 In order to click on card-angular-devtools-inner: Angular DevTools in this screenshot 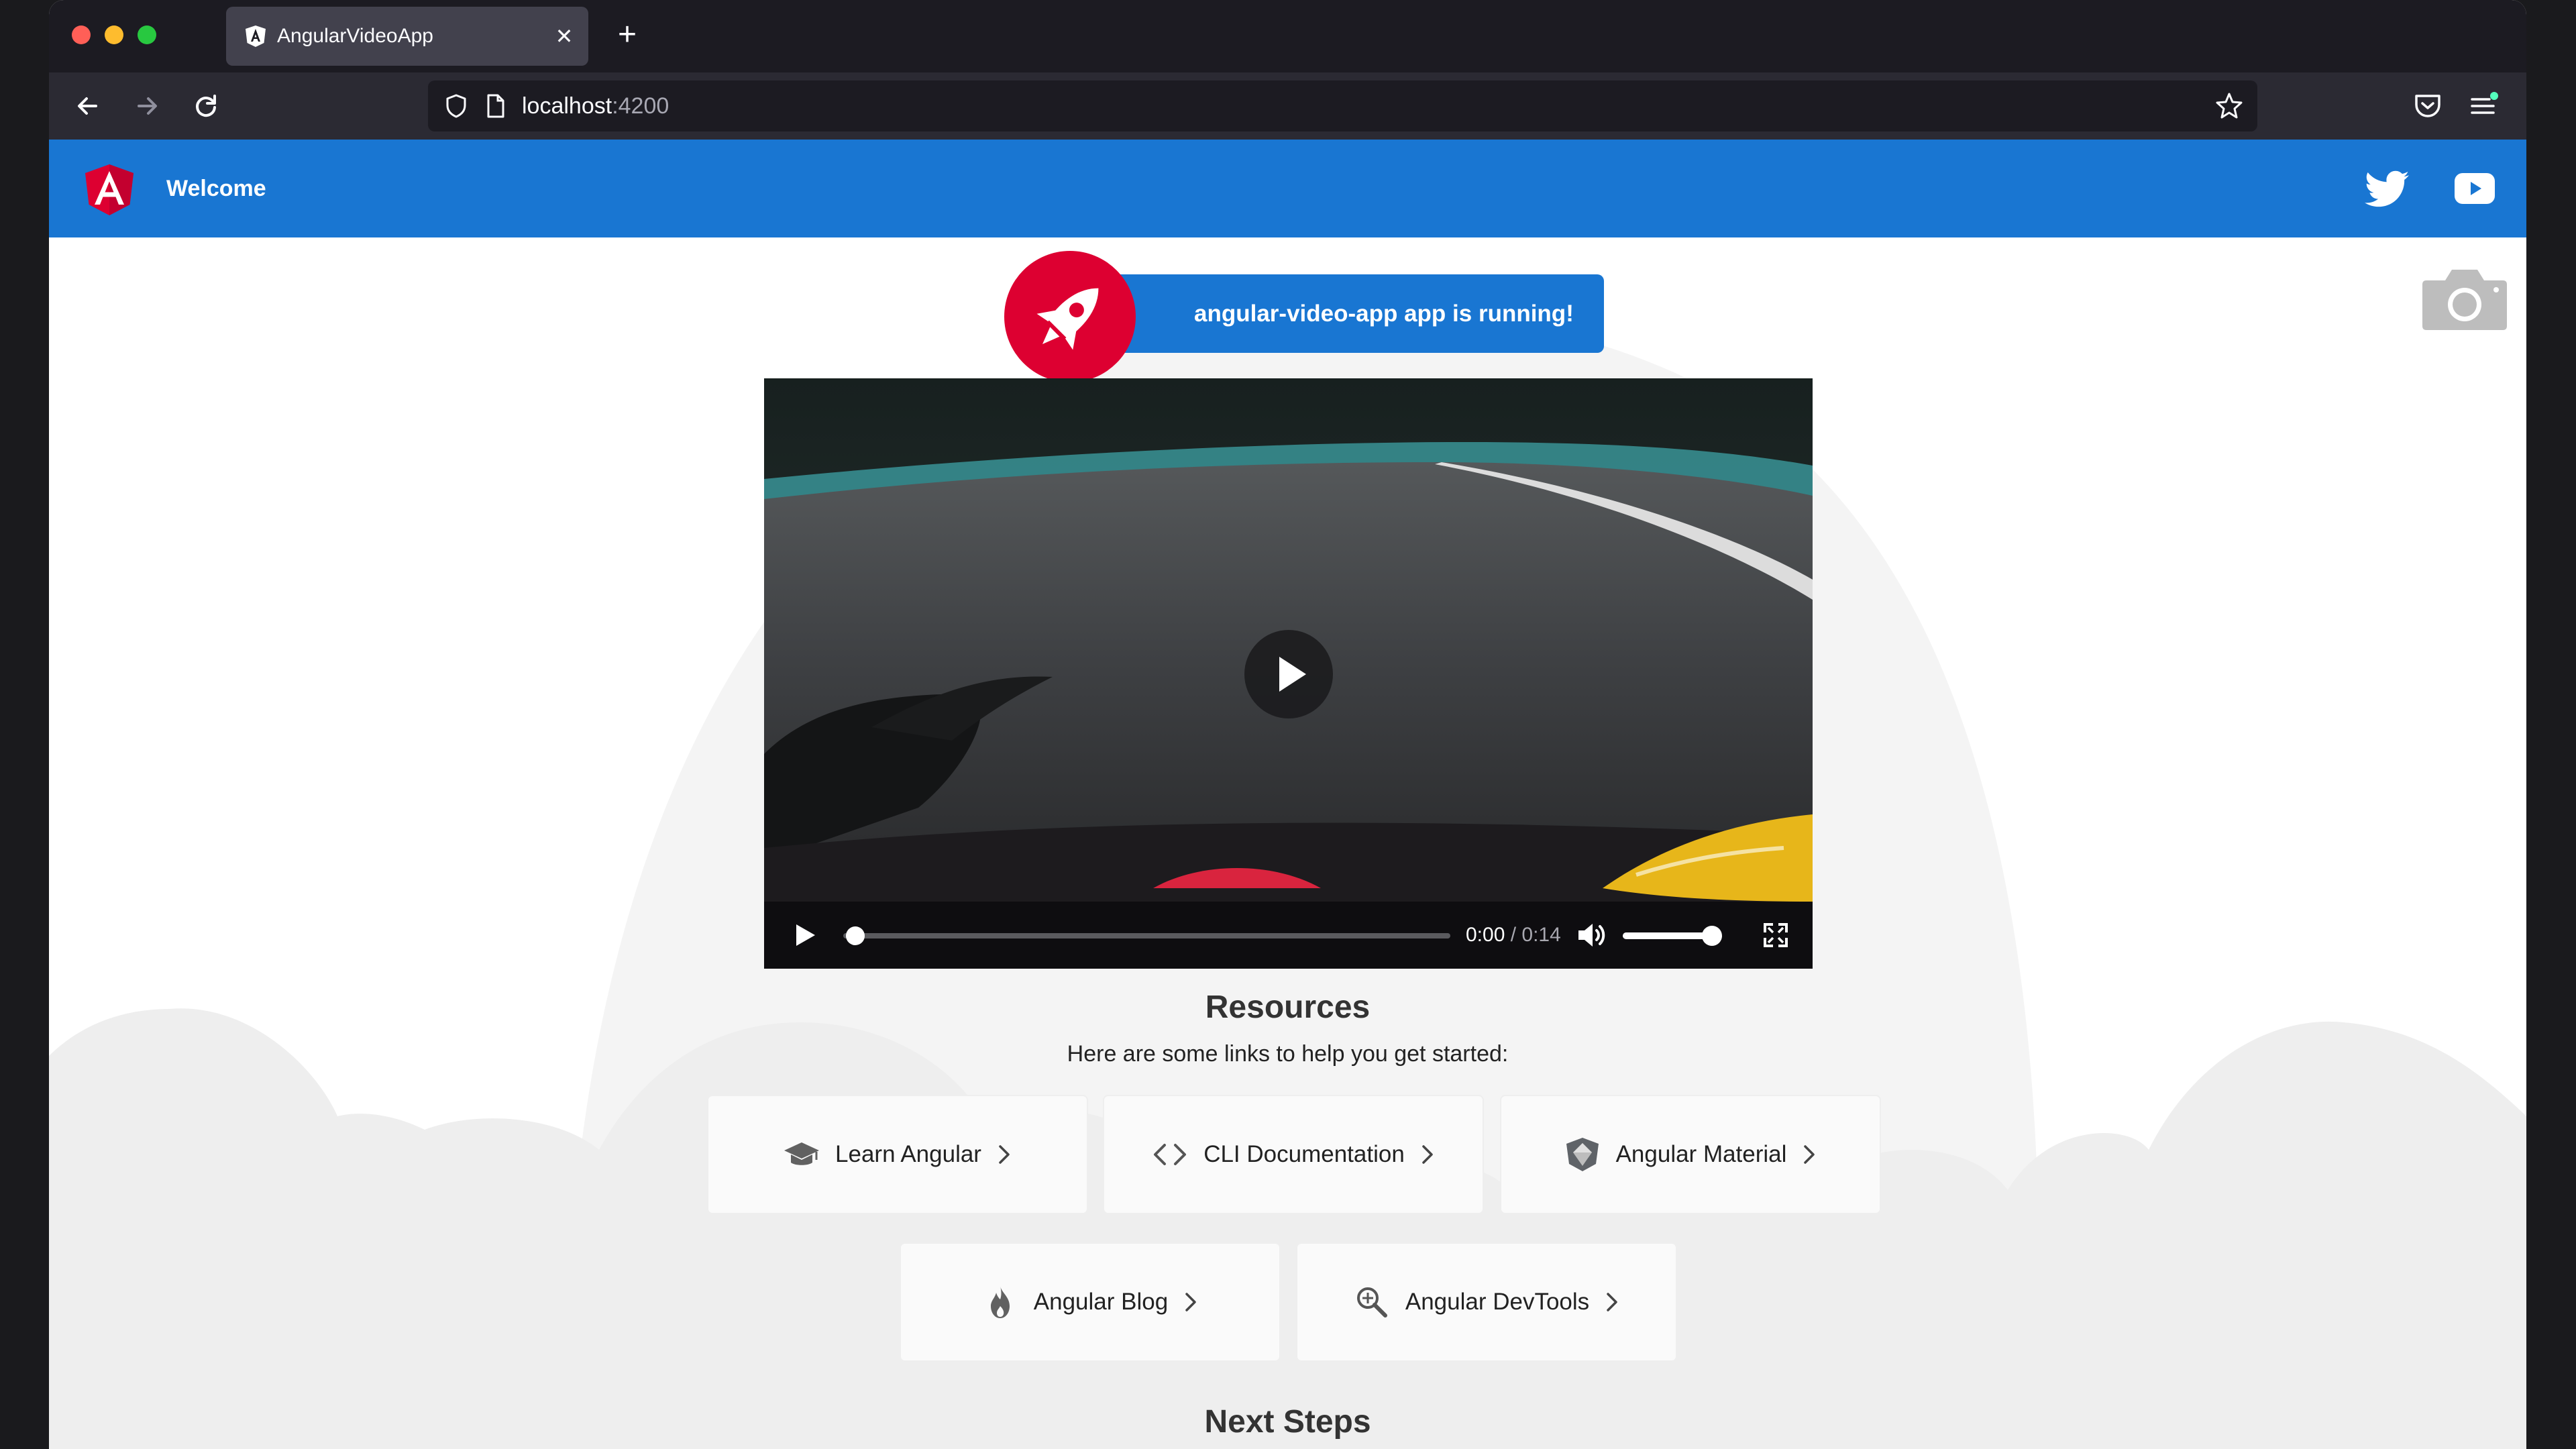, I will do `click(1486, 1302)`.